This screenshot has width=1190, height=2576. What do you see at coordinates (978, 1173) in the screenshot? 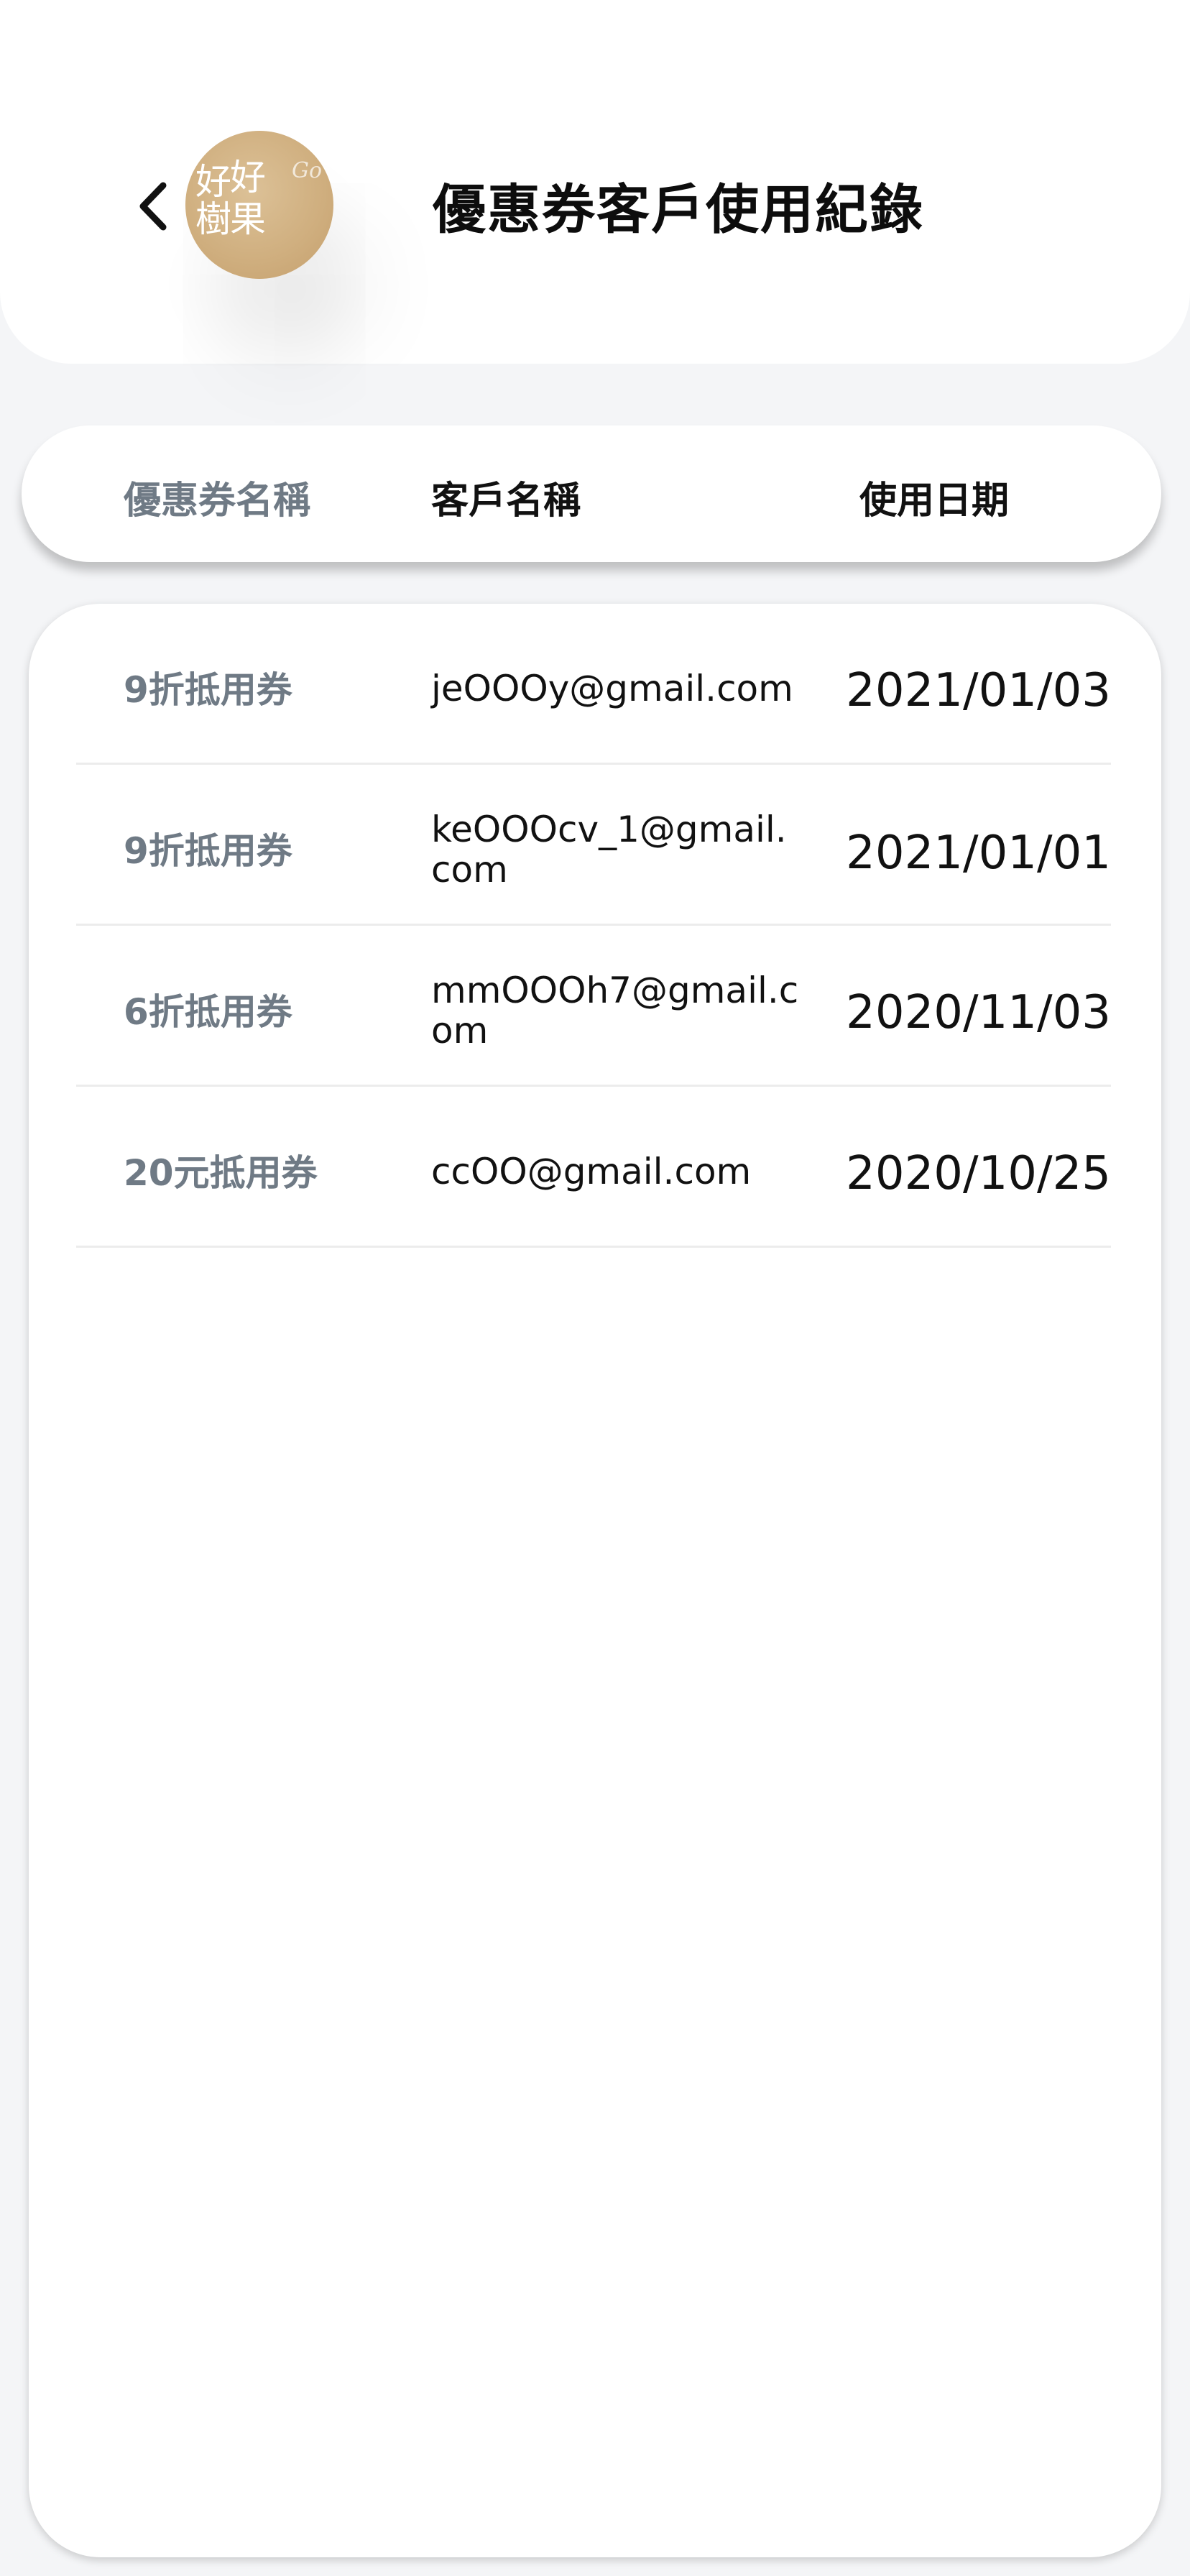
I see `usage-date: 2020/10/25` at bounding box center [978, 1173].